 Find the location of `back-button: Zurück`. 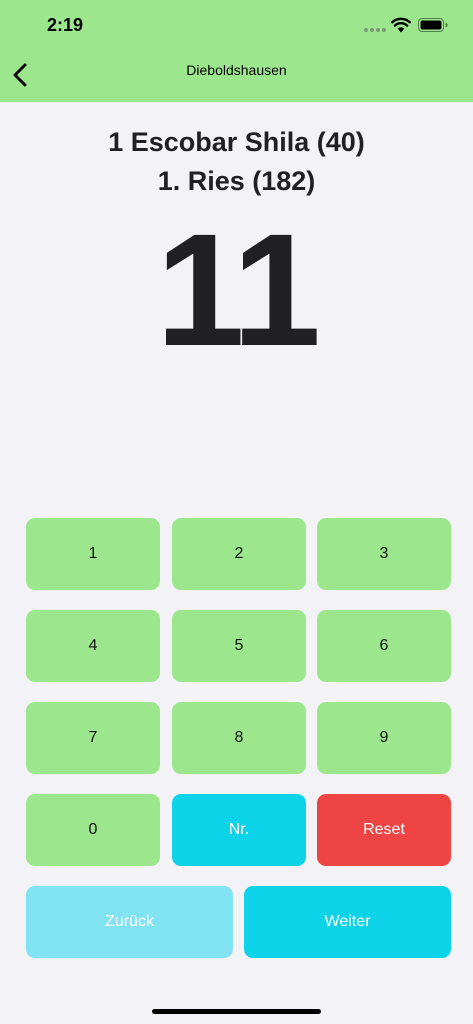

back-button: Zurück is located at coordinates (129, 922).